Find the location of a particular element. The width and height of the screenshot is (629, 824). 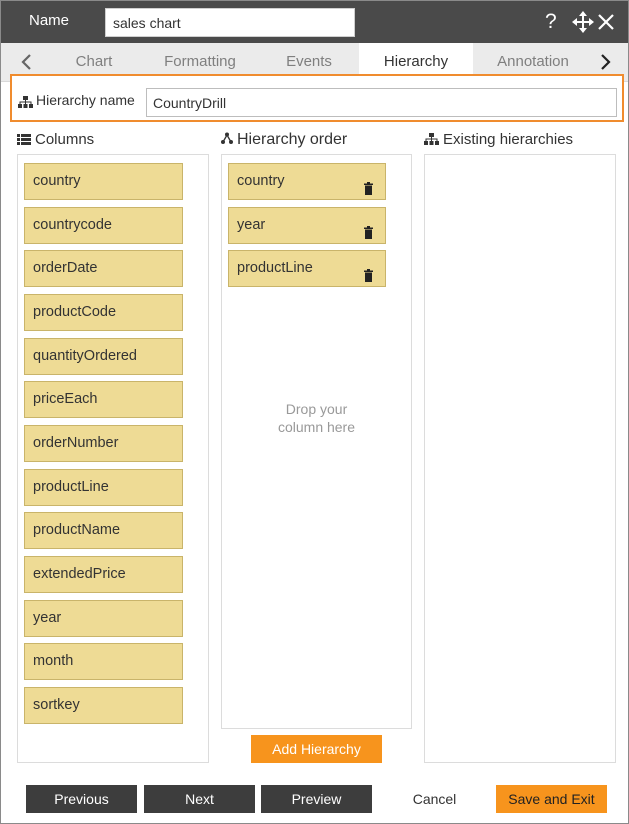

column-chip-countrycode: countrycode is located at coordinates (103, 225).